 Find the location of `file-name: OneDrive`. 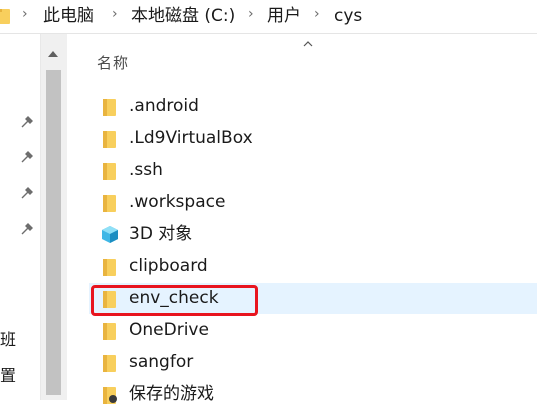

file-name: OneDrive is located at coordinates (169, 330).